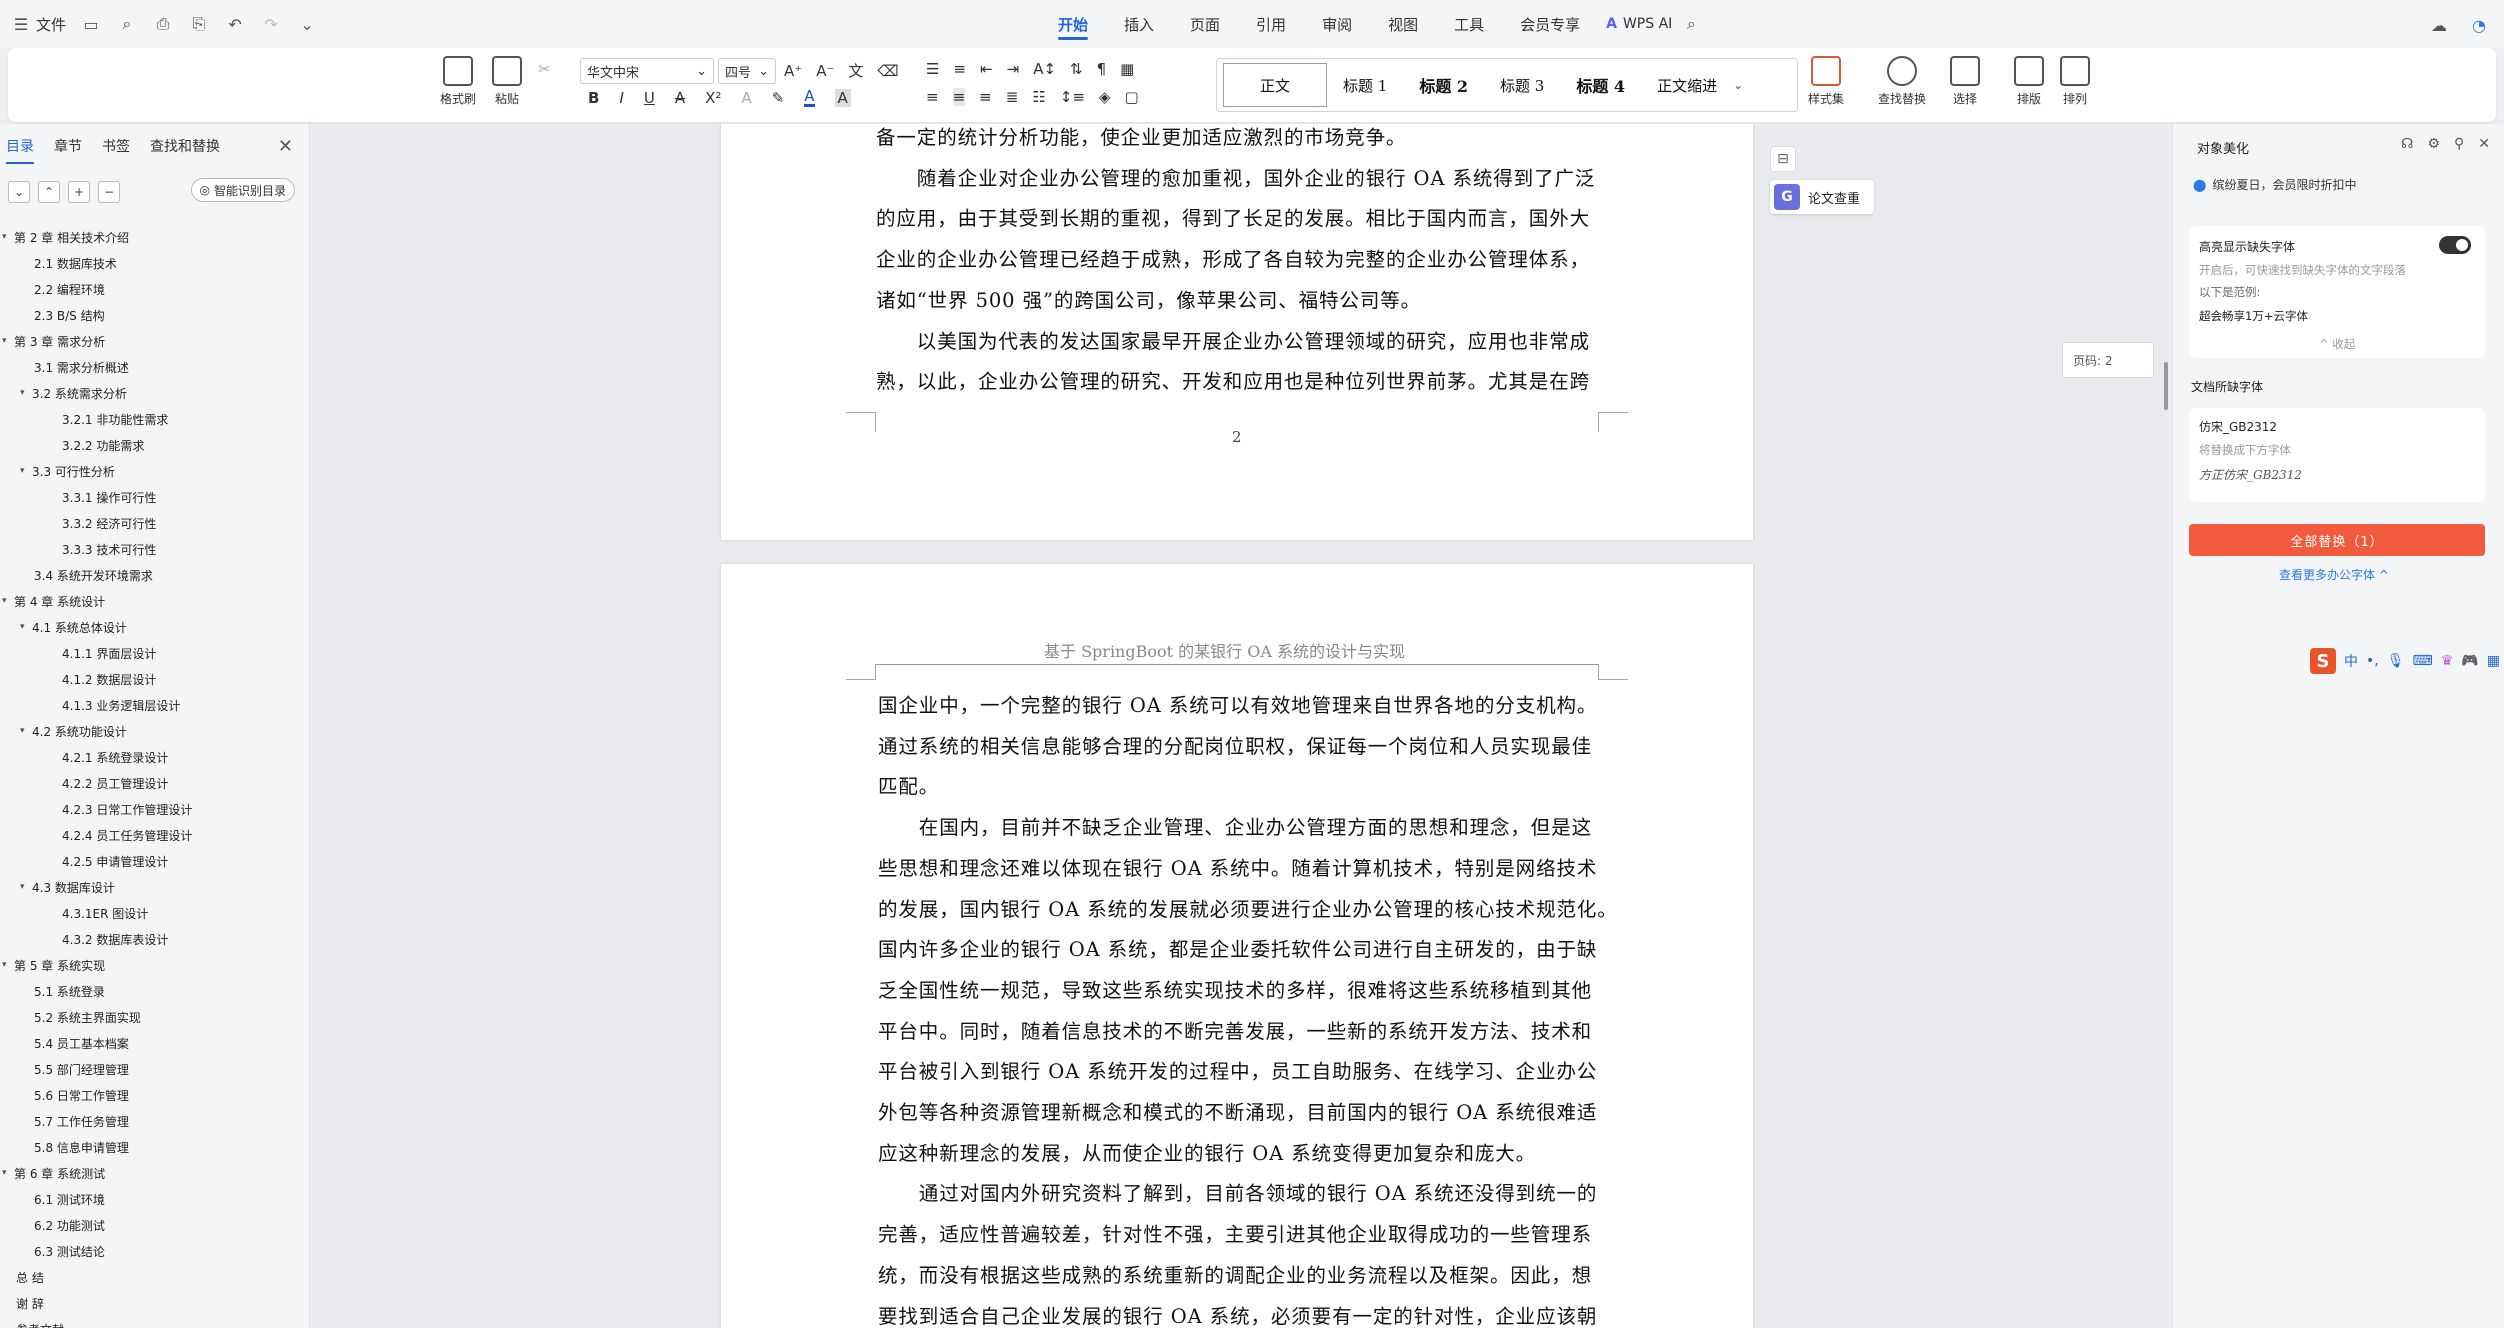 Image resolution: width=2504 pixels, height=1328 pixels. Describe the element at coordinates (154, 341) in the screenshot. I see `toc-item: ▾ 第 3 章 需求分析` at that location.